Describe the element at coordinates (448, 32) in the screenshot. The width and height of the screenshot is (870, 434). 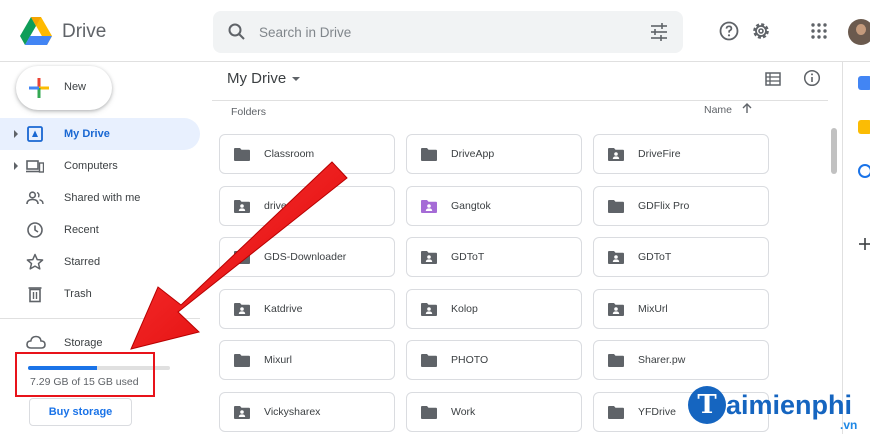
I see `search-bar: Search in Drive` at that location.